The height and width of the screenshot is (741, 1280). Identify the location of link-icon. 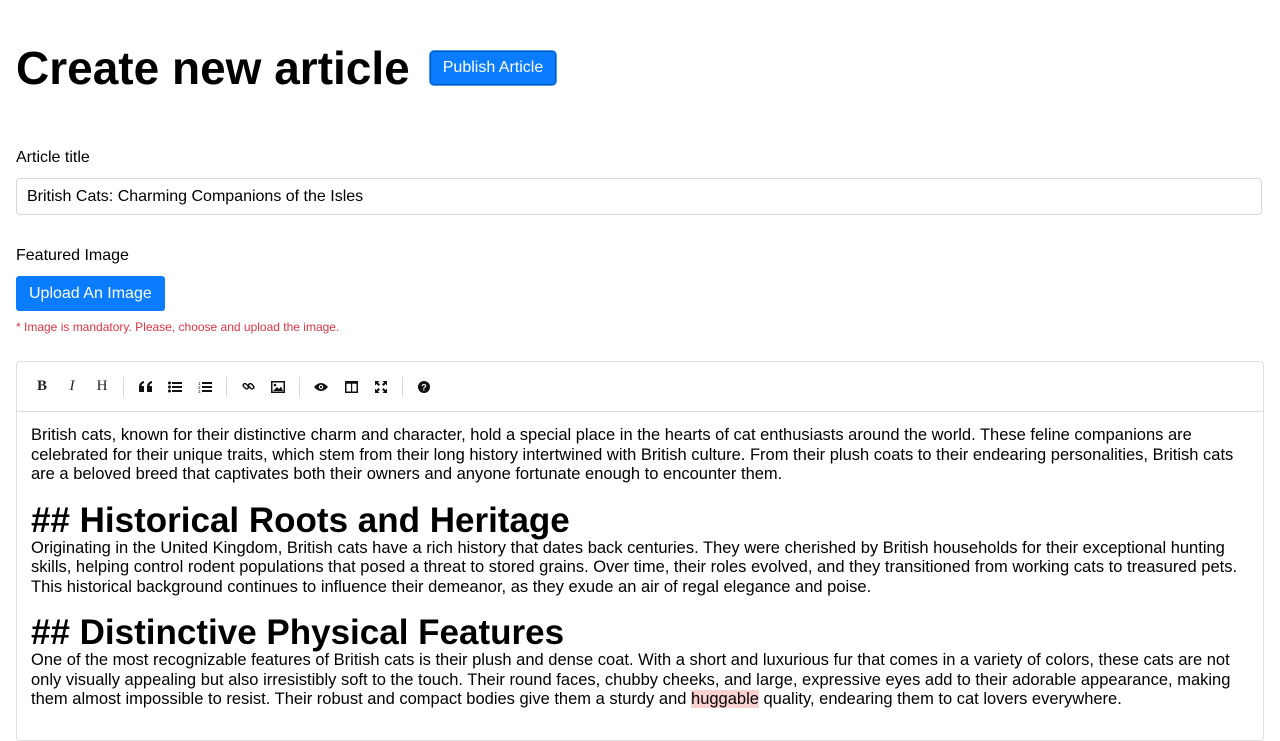
(248, 387).